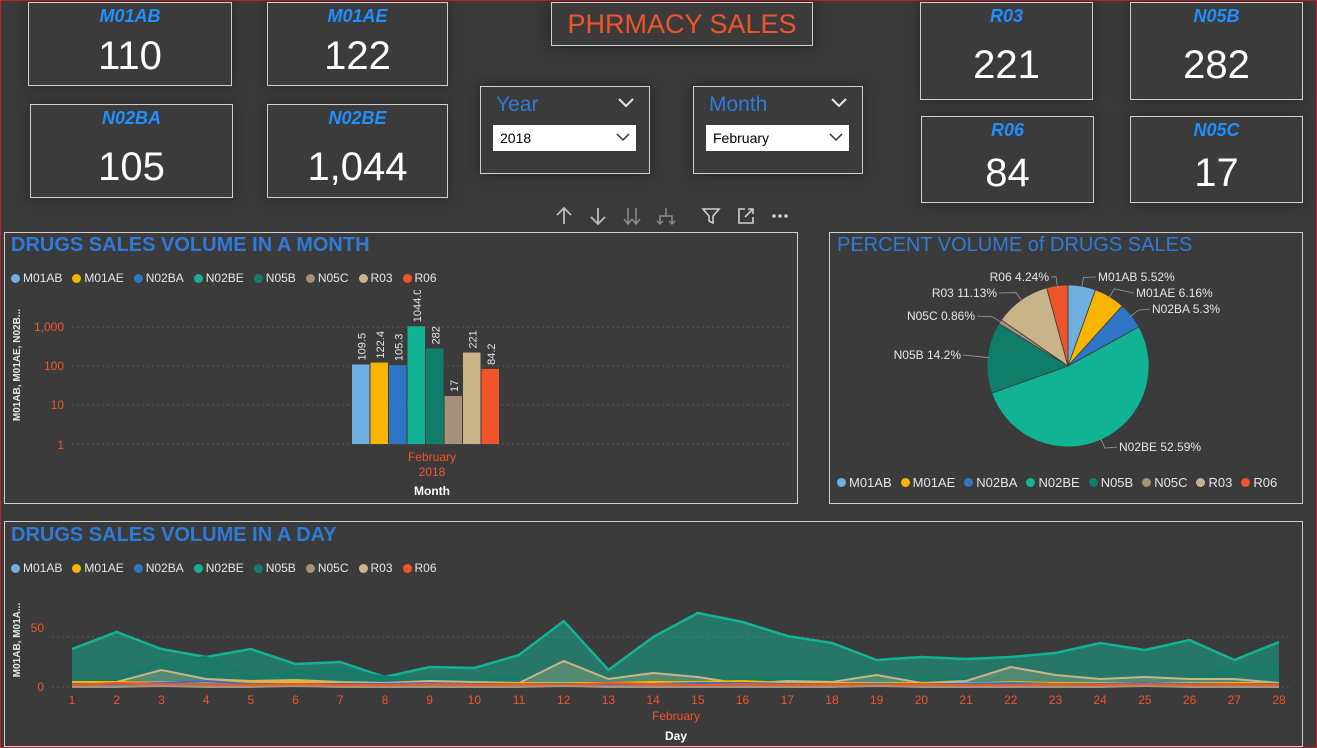  I want to click on pie-leader-line, so click(976, 356).